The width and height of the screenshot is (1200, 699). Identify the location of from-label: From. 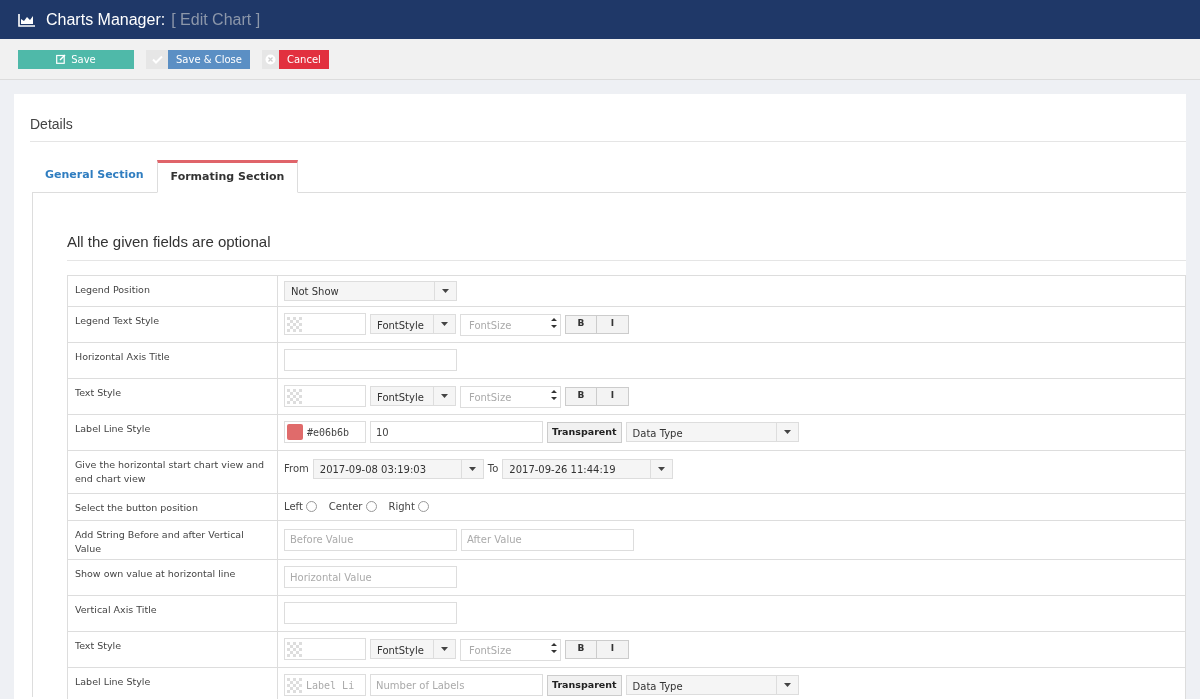
(296, 468).